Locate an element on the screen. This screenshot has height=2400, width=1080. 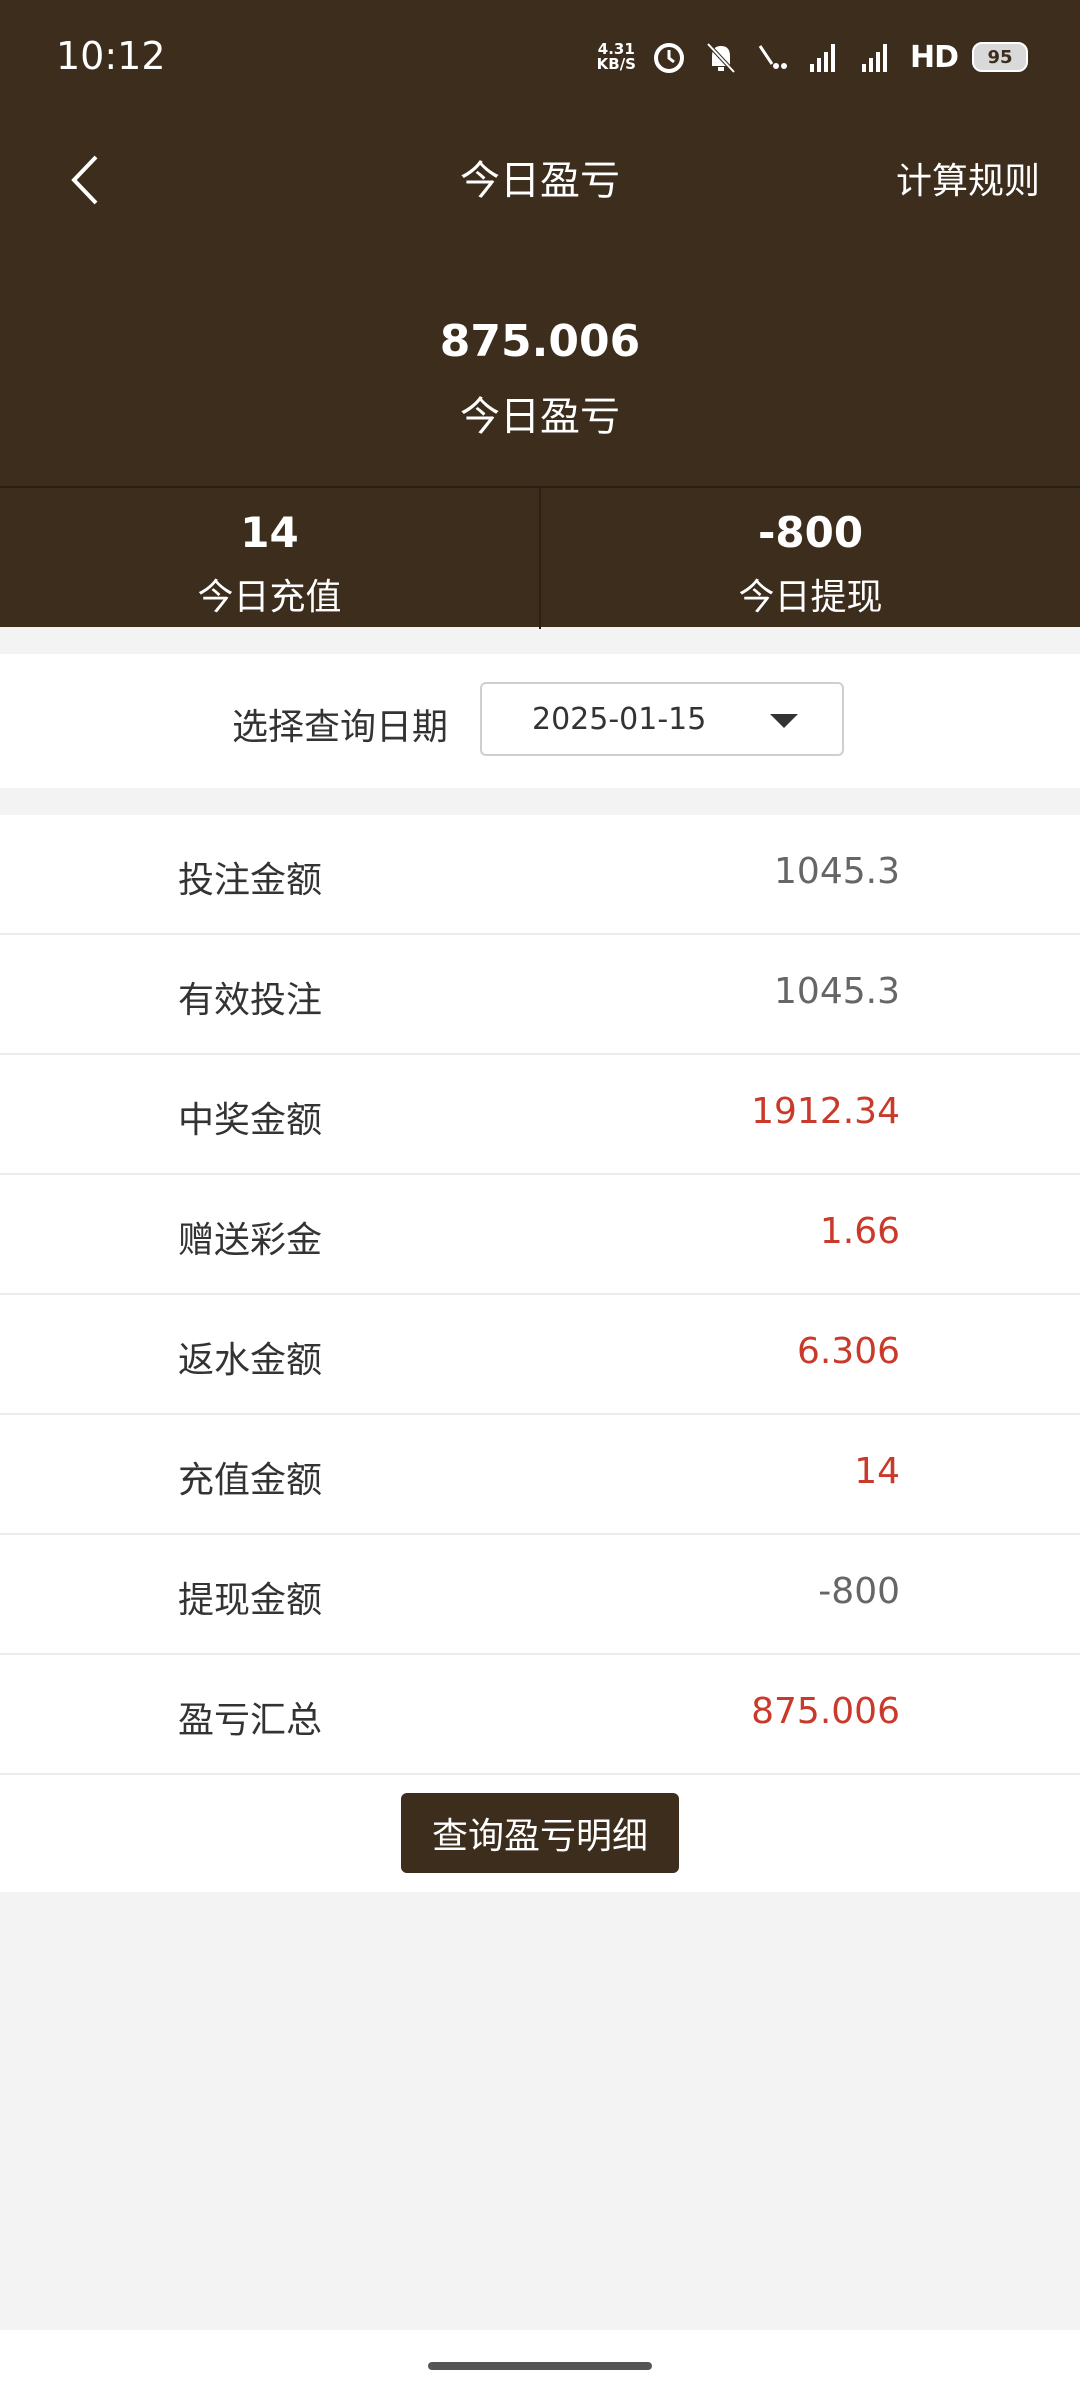
recharge-value: 14 is located at coordinates (269, 532).